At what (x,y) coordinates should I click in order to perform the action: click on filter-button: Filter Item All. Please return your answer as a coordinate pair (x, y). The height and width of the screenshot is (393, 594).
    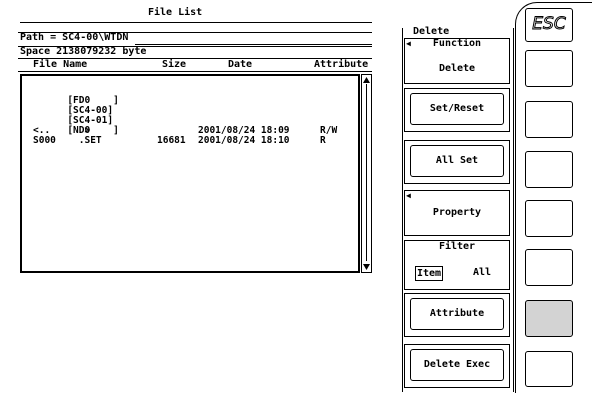
    Looking at the image, I should click on (457, 265).